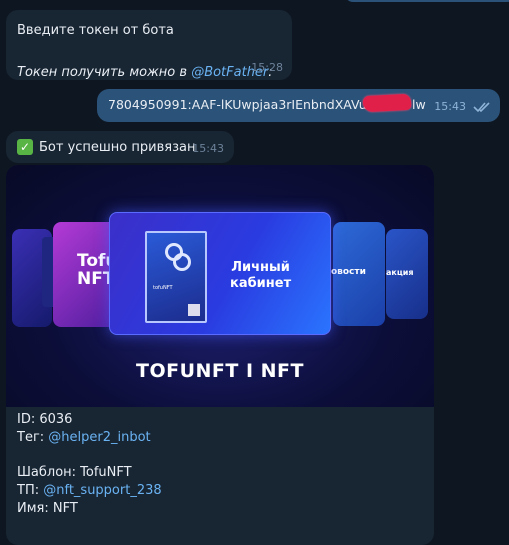 The height and width of the screenshot is (545, 509). I want to click on carousel-card-cabinet: tofuNFT Личный кабинет, so click(220, 273).